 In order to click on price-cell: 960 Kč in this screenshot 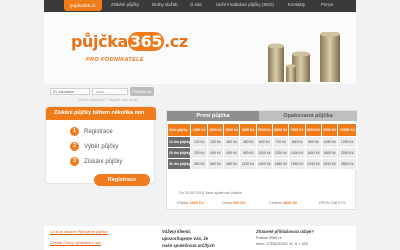, I will do `click(313, 142)`.